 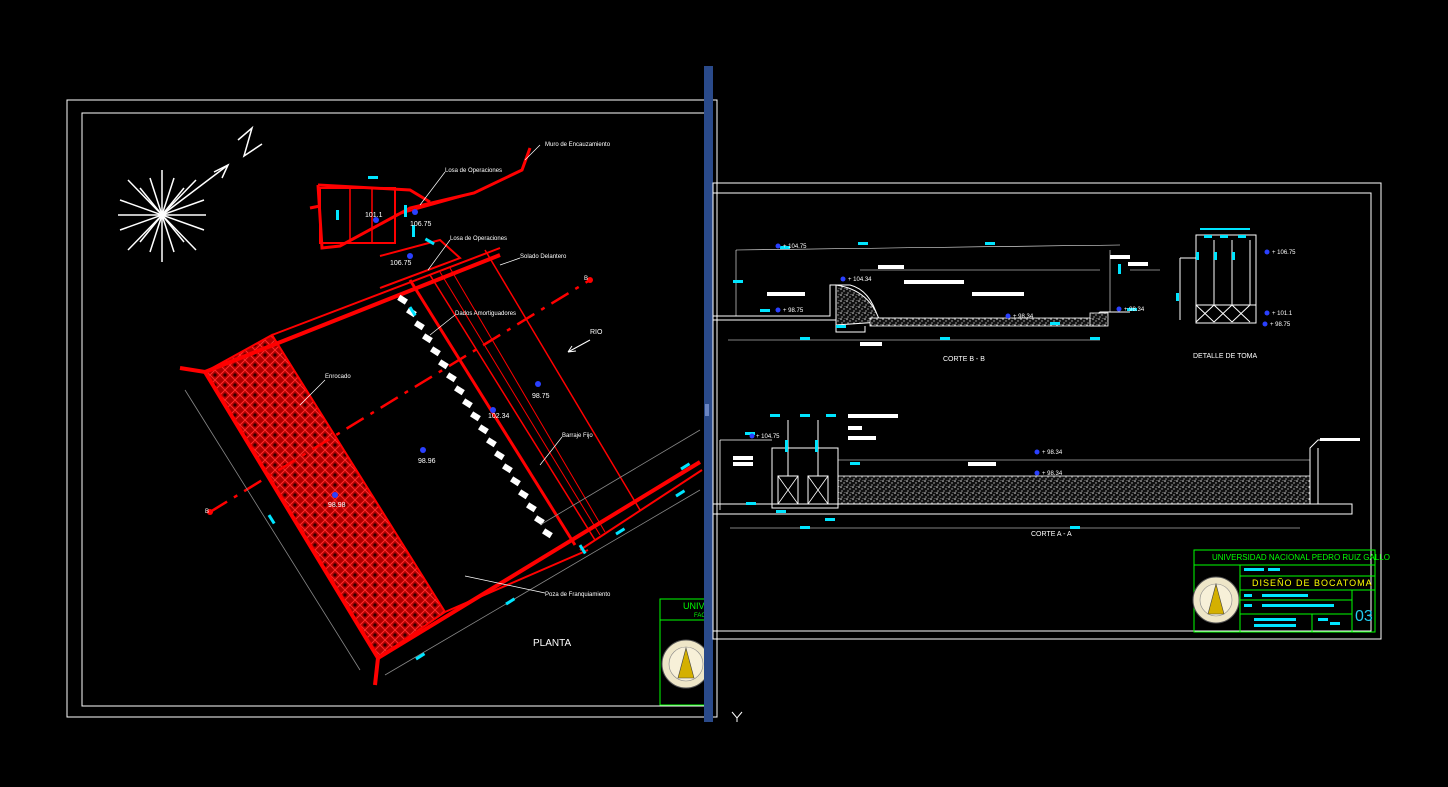 What do you see at coordinates (596, 332) in the screenshot?
I see `label-rio: RIO` at bounding box center [596, 332].